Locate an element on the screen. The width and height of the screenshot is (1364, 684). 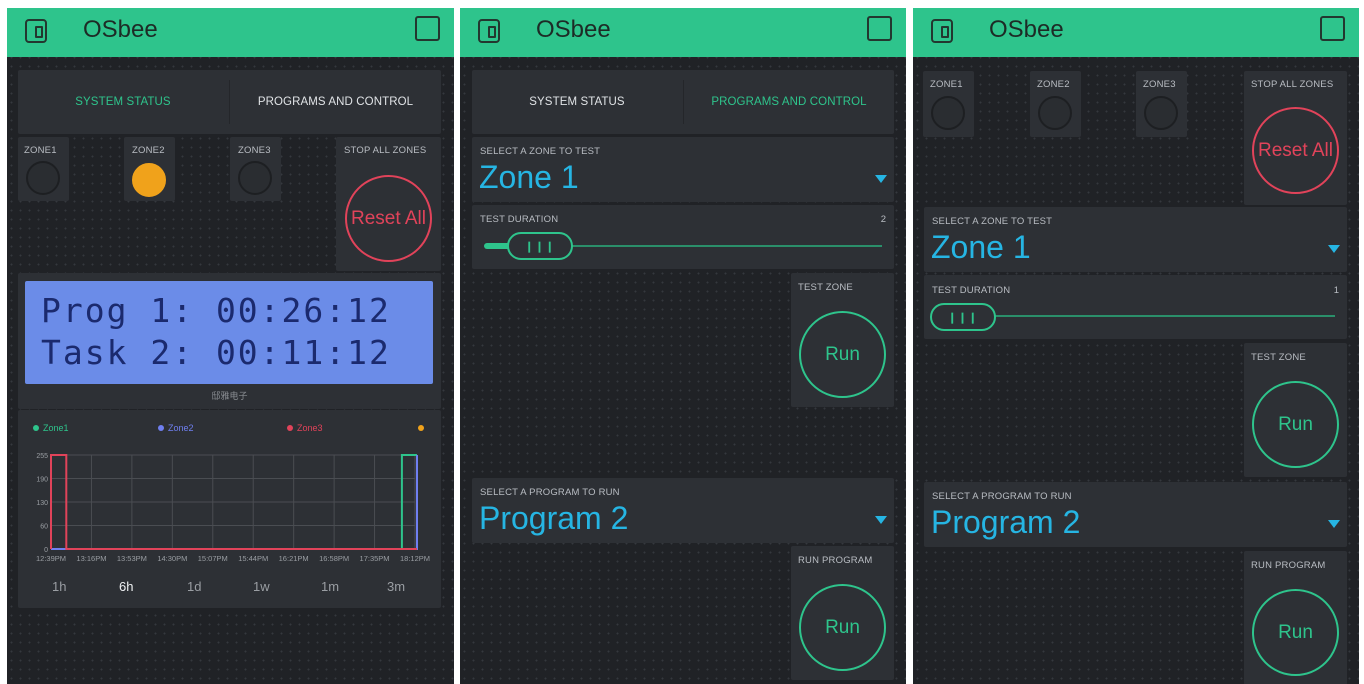
x-tick-label: 18:12PM is located at coordinates (415, 558).